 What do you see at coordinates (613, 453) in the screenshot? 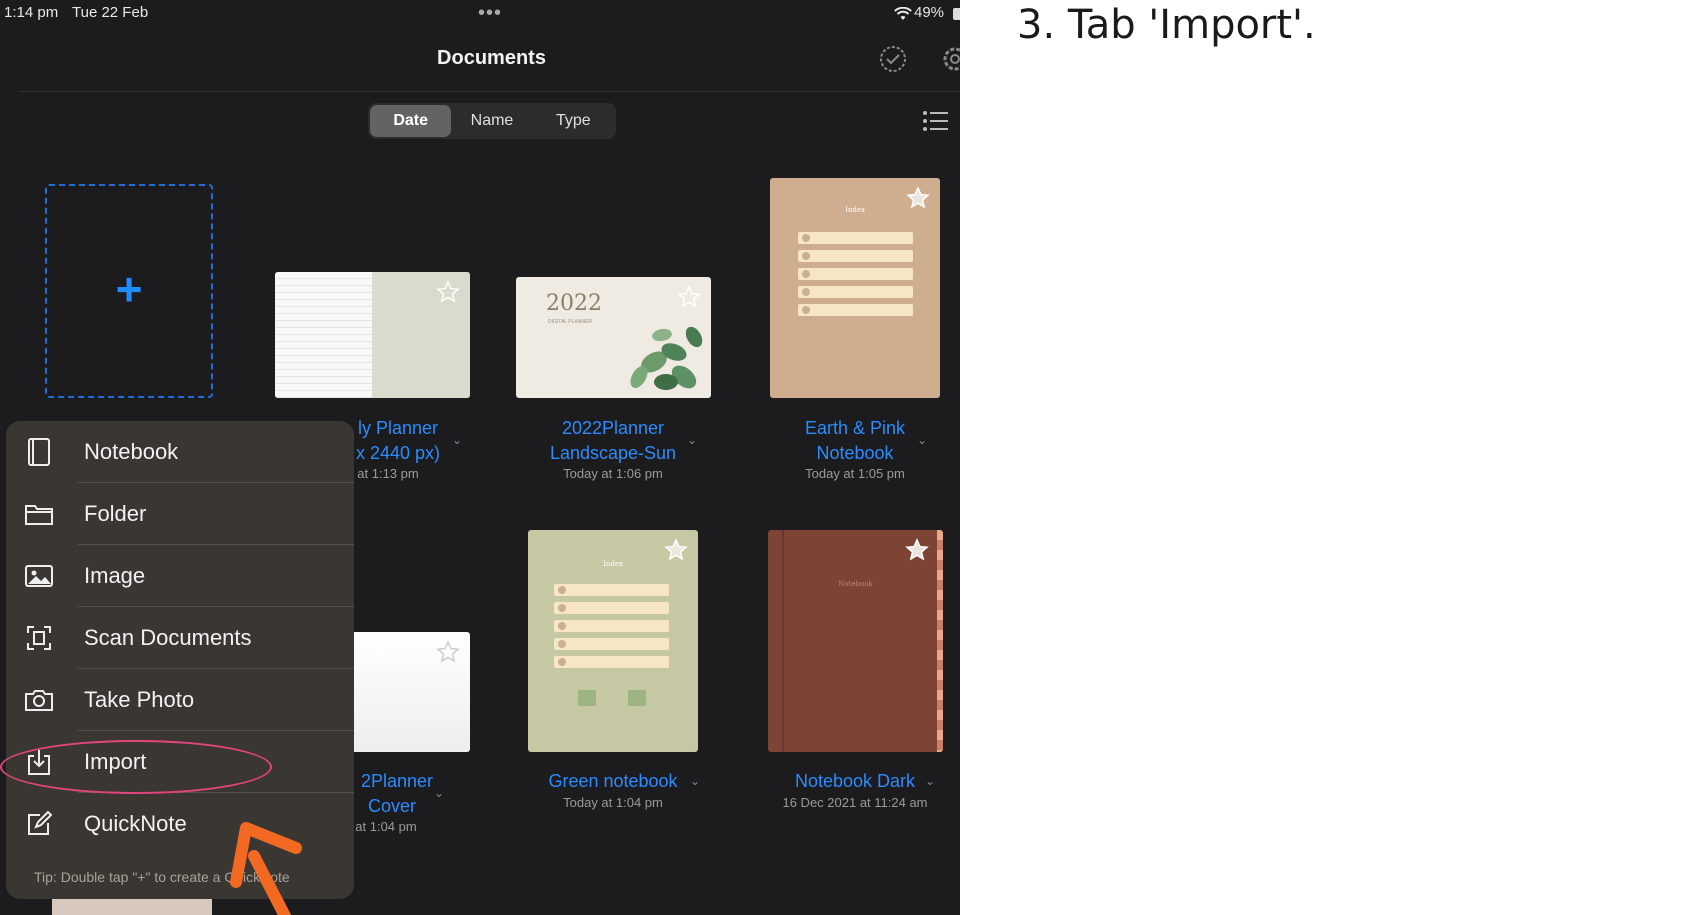
I see `document-title-line2: Landscape-Sun` at bounding box center [613, 453].